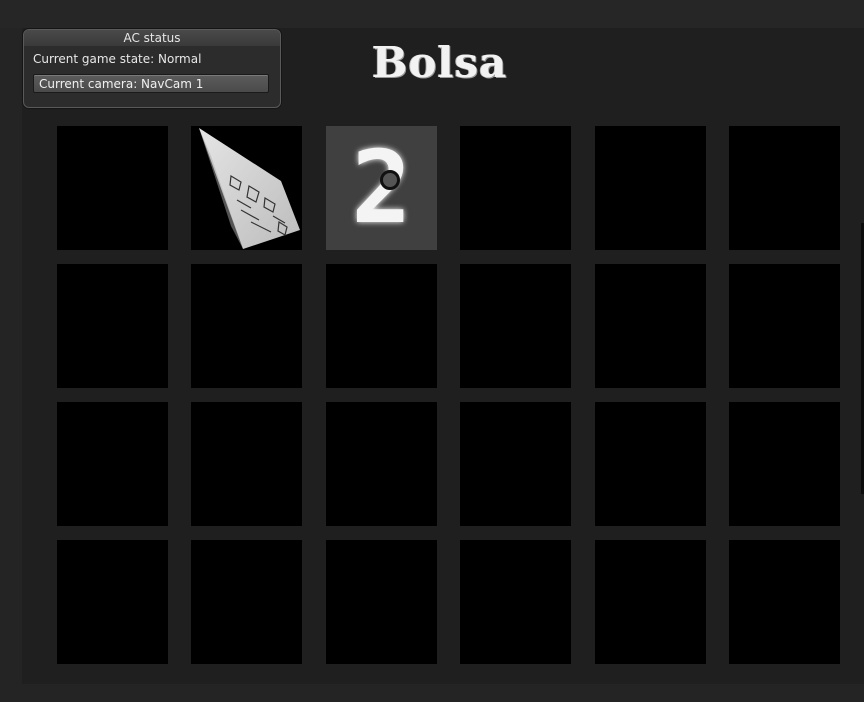 The height and width of the screenshot is (702, 864). What do you see at coordinates (151, 83) in the screenshot?
I see `camera-select-button: Current camera: NavCam 1` at bounding box center [151, 83].